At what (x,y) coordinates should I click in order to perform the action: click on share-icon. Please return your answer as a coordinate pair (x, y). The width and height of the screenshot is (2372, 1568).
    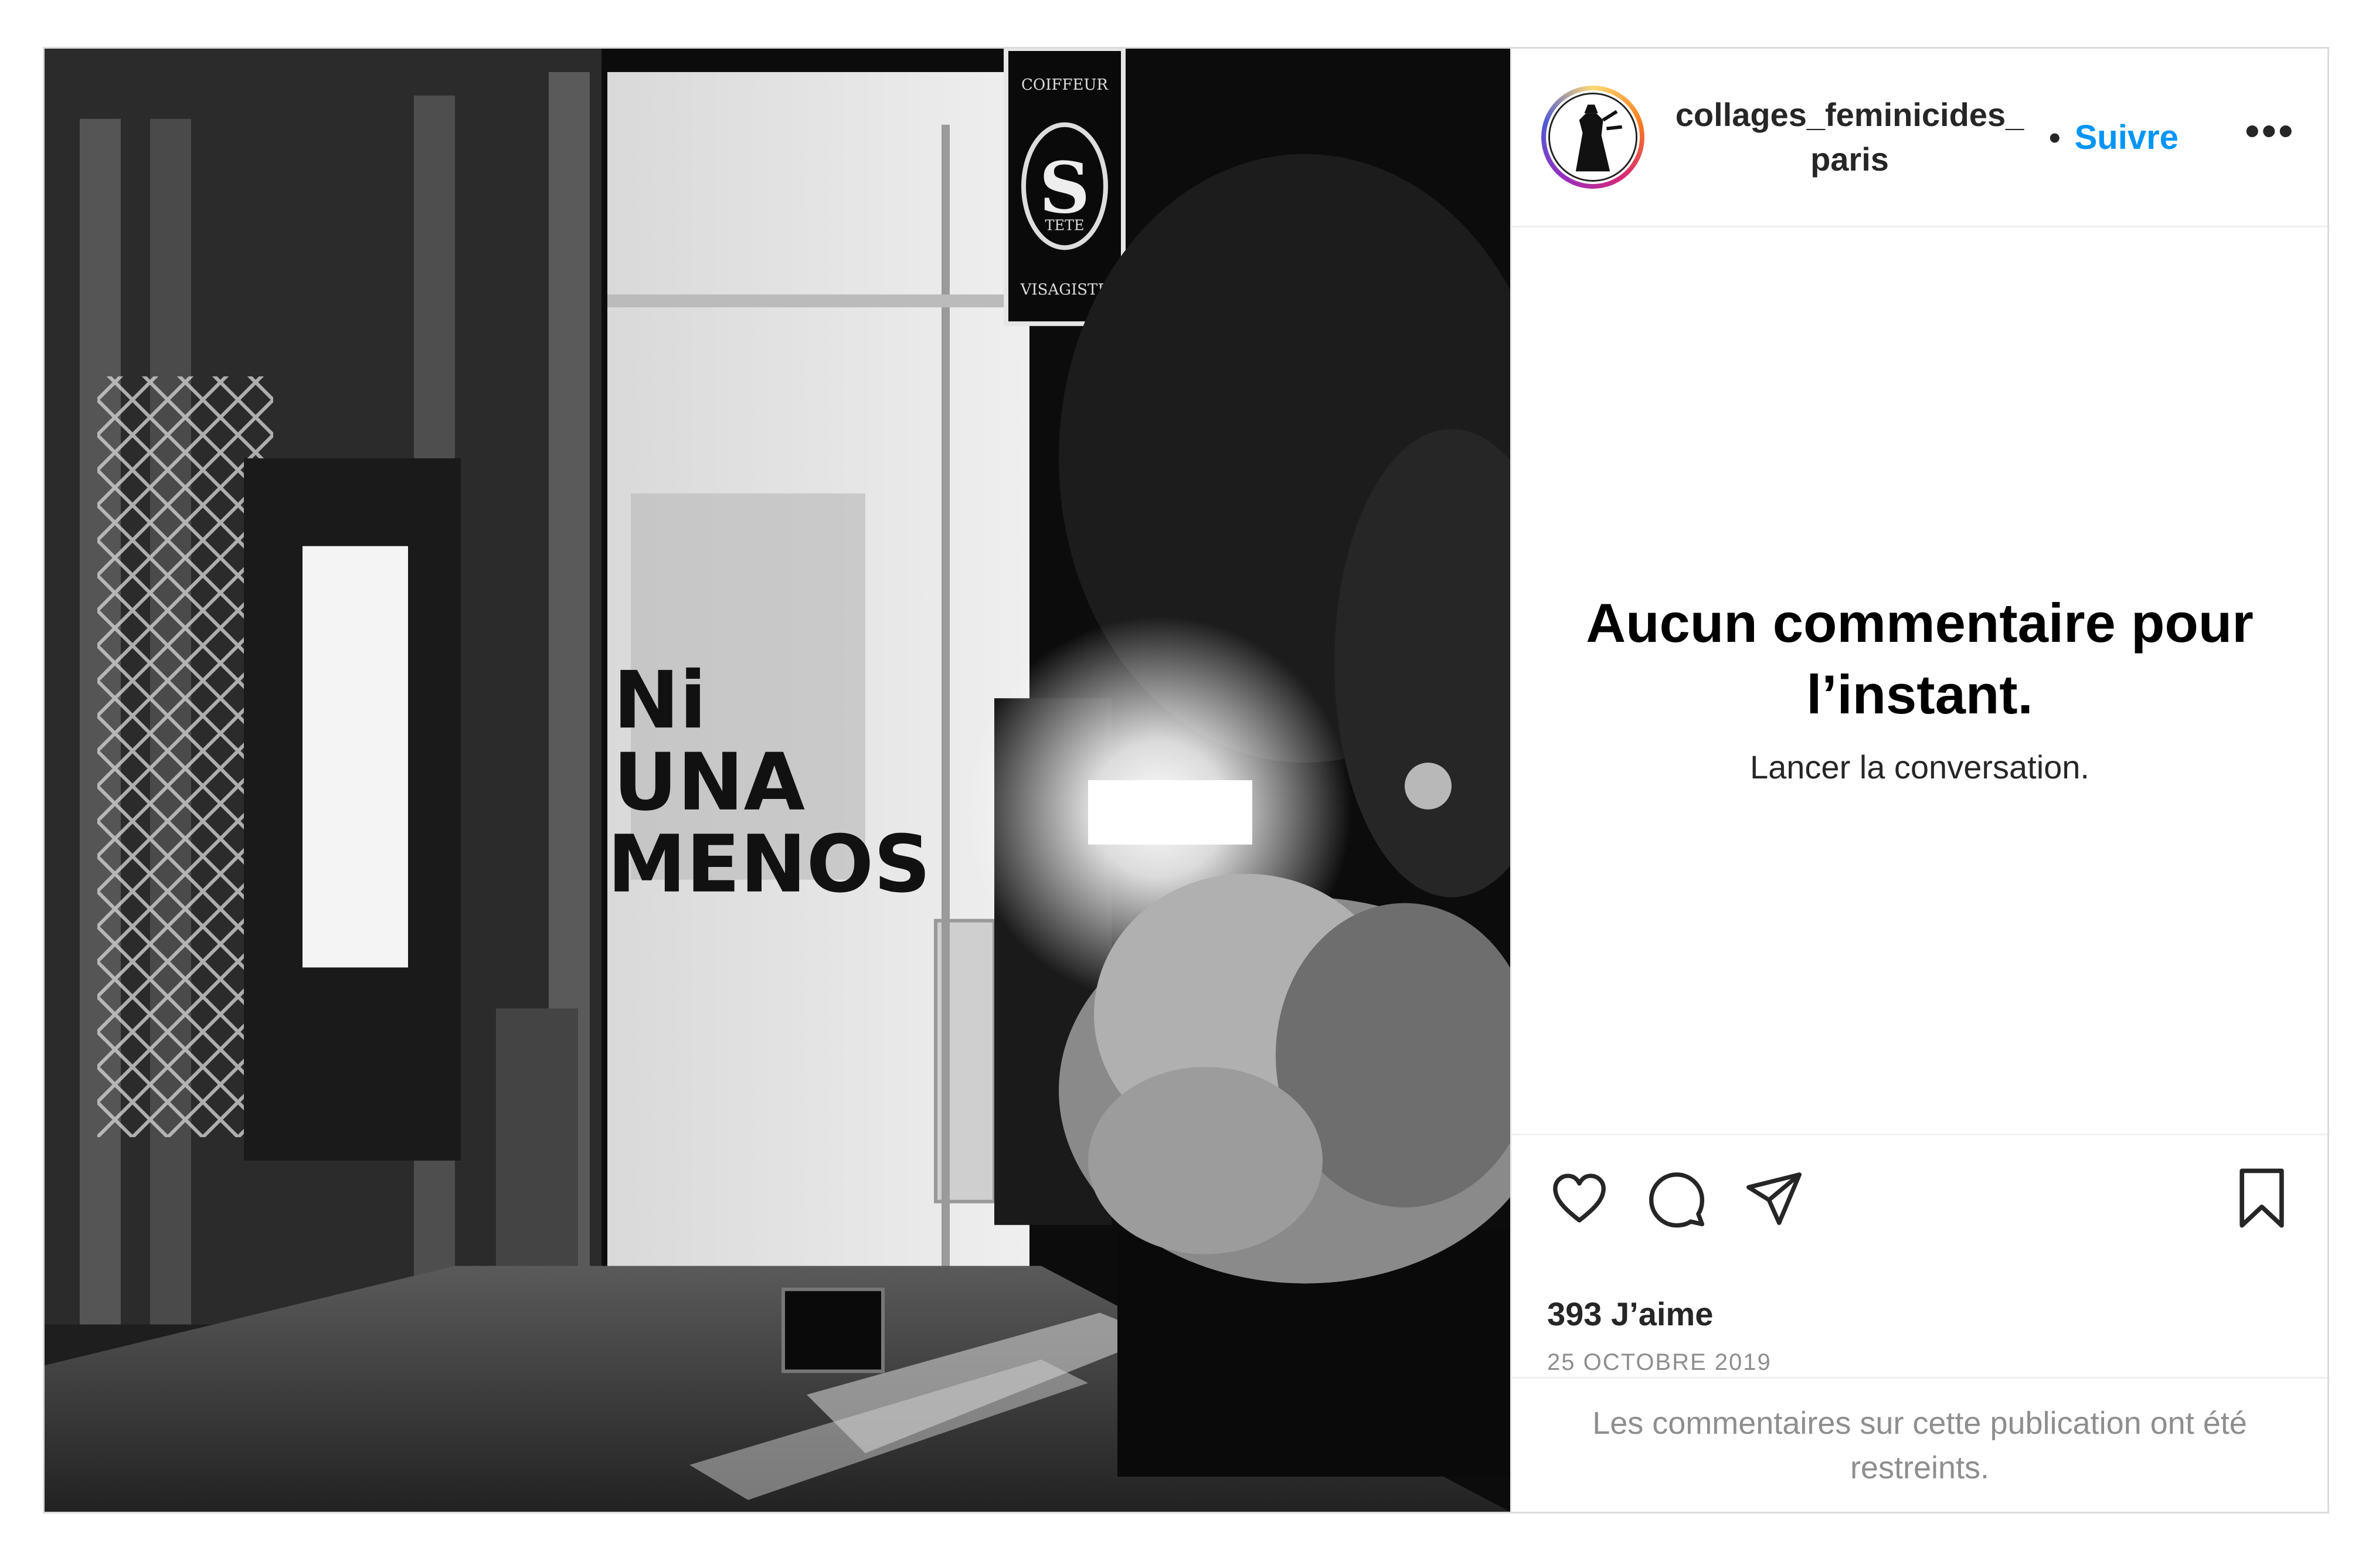
    Looking at the image, I should click on (1774, 1198).